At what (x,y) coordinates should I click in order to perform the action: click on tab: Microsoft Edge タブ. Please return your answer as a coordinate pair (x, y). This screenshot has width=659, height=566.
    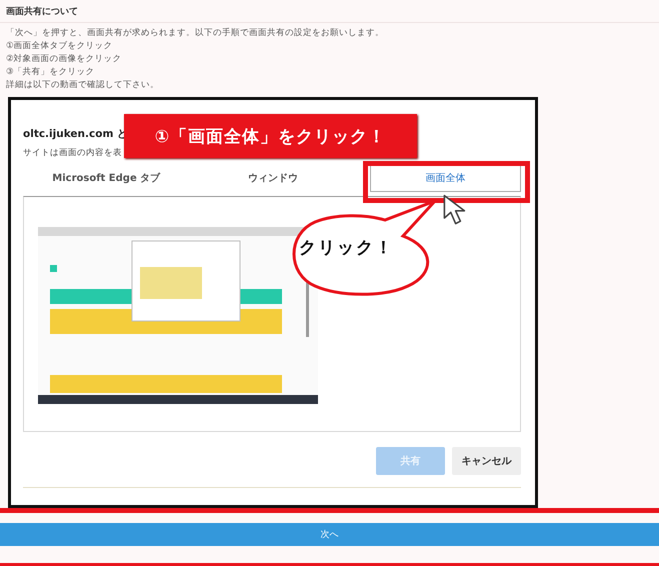
    Looking at the image, I should click on (106, 178).